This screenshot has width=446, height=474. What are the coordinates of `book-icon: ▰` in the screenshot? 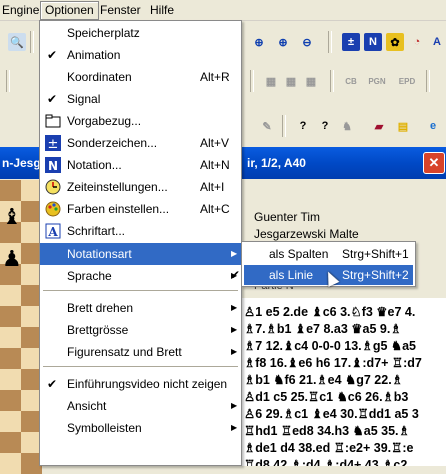 It's located at (379, 126).